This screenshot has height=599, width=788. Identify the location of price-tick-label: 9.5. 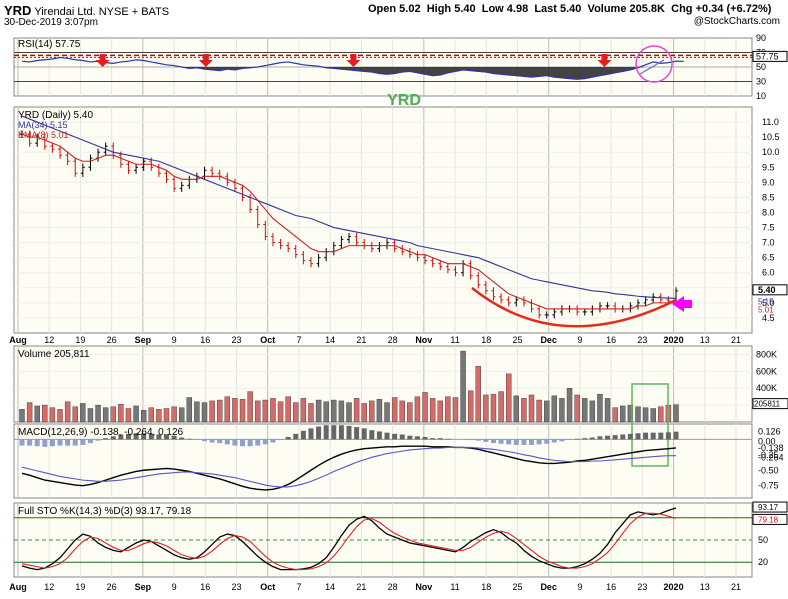
(768, 167).